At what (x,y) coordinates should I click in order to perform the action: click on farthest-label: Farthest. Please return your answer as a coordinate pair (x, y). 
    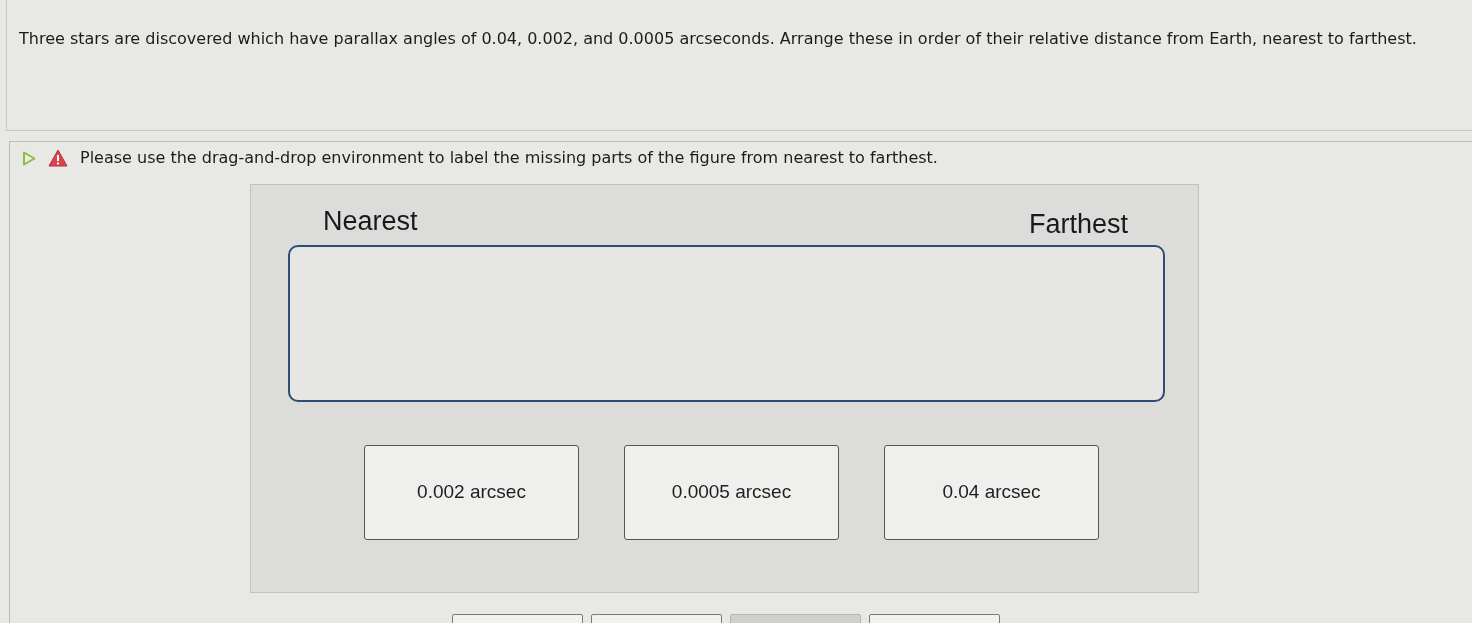
    Looking at the image, I should click on (1078, 224).